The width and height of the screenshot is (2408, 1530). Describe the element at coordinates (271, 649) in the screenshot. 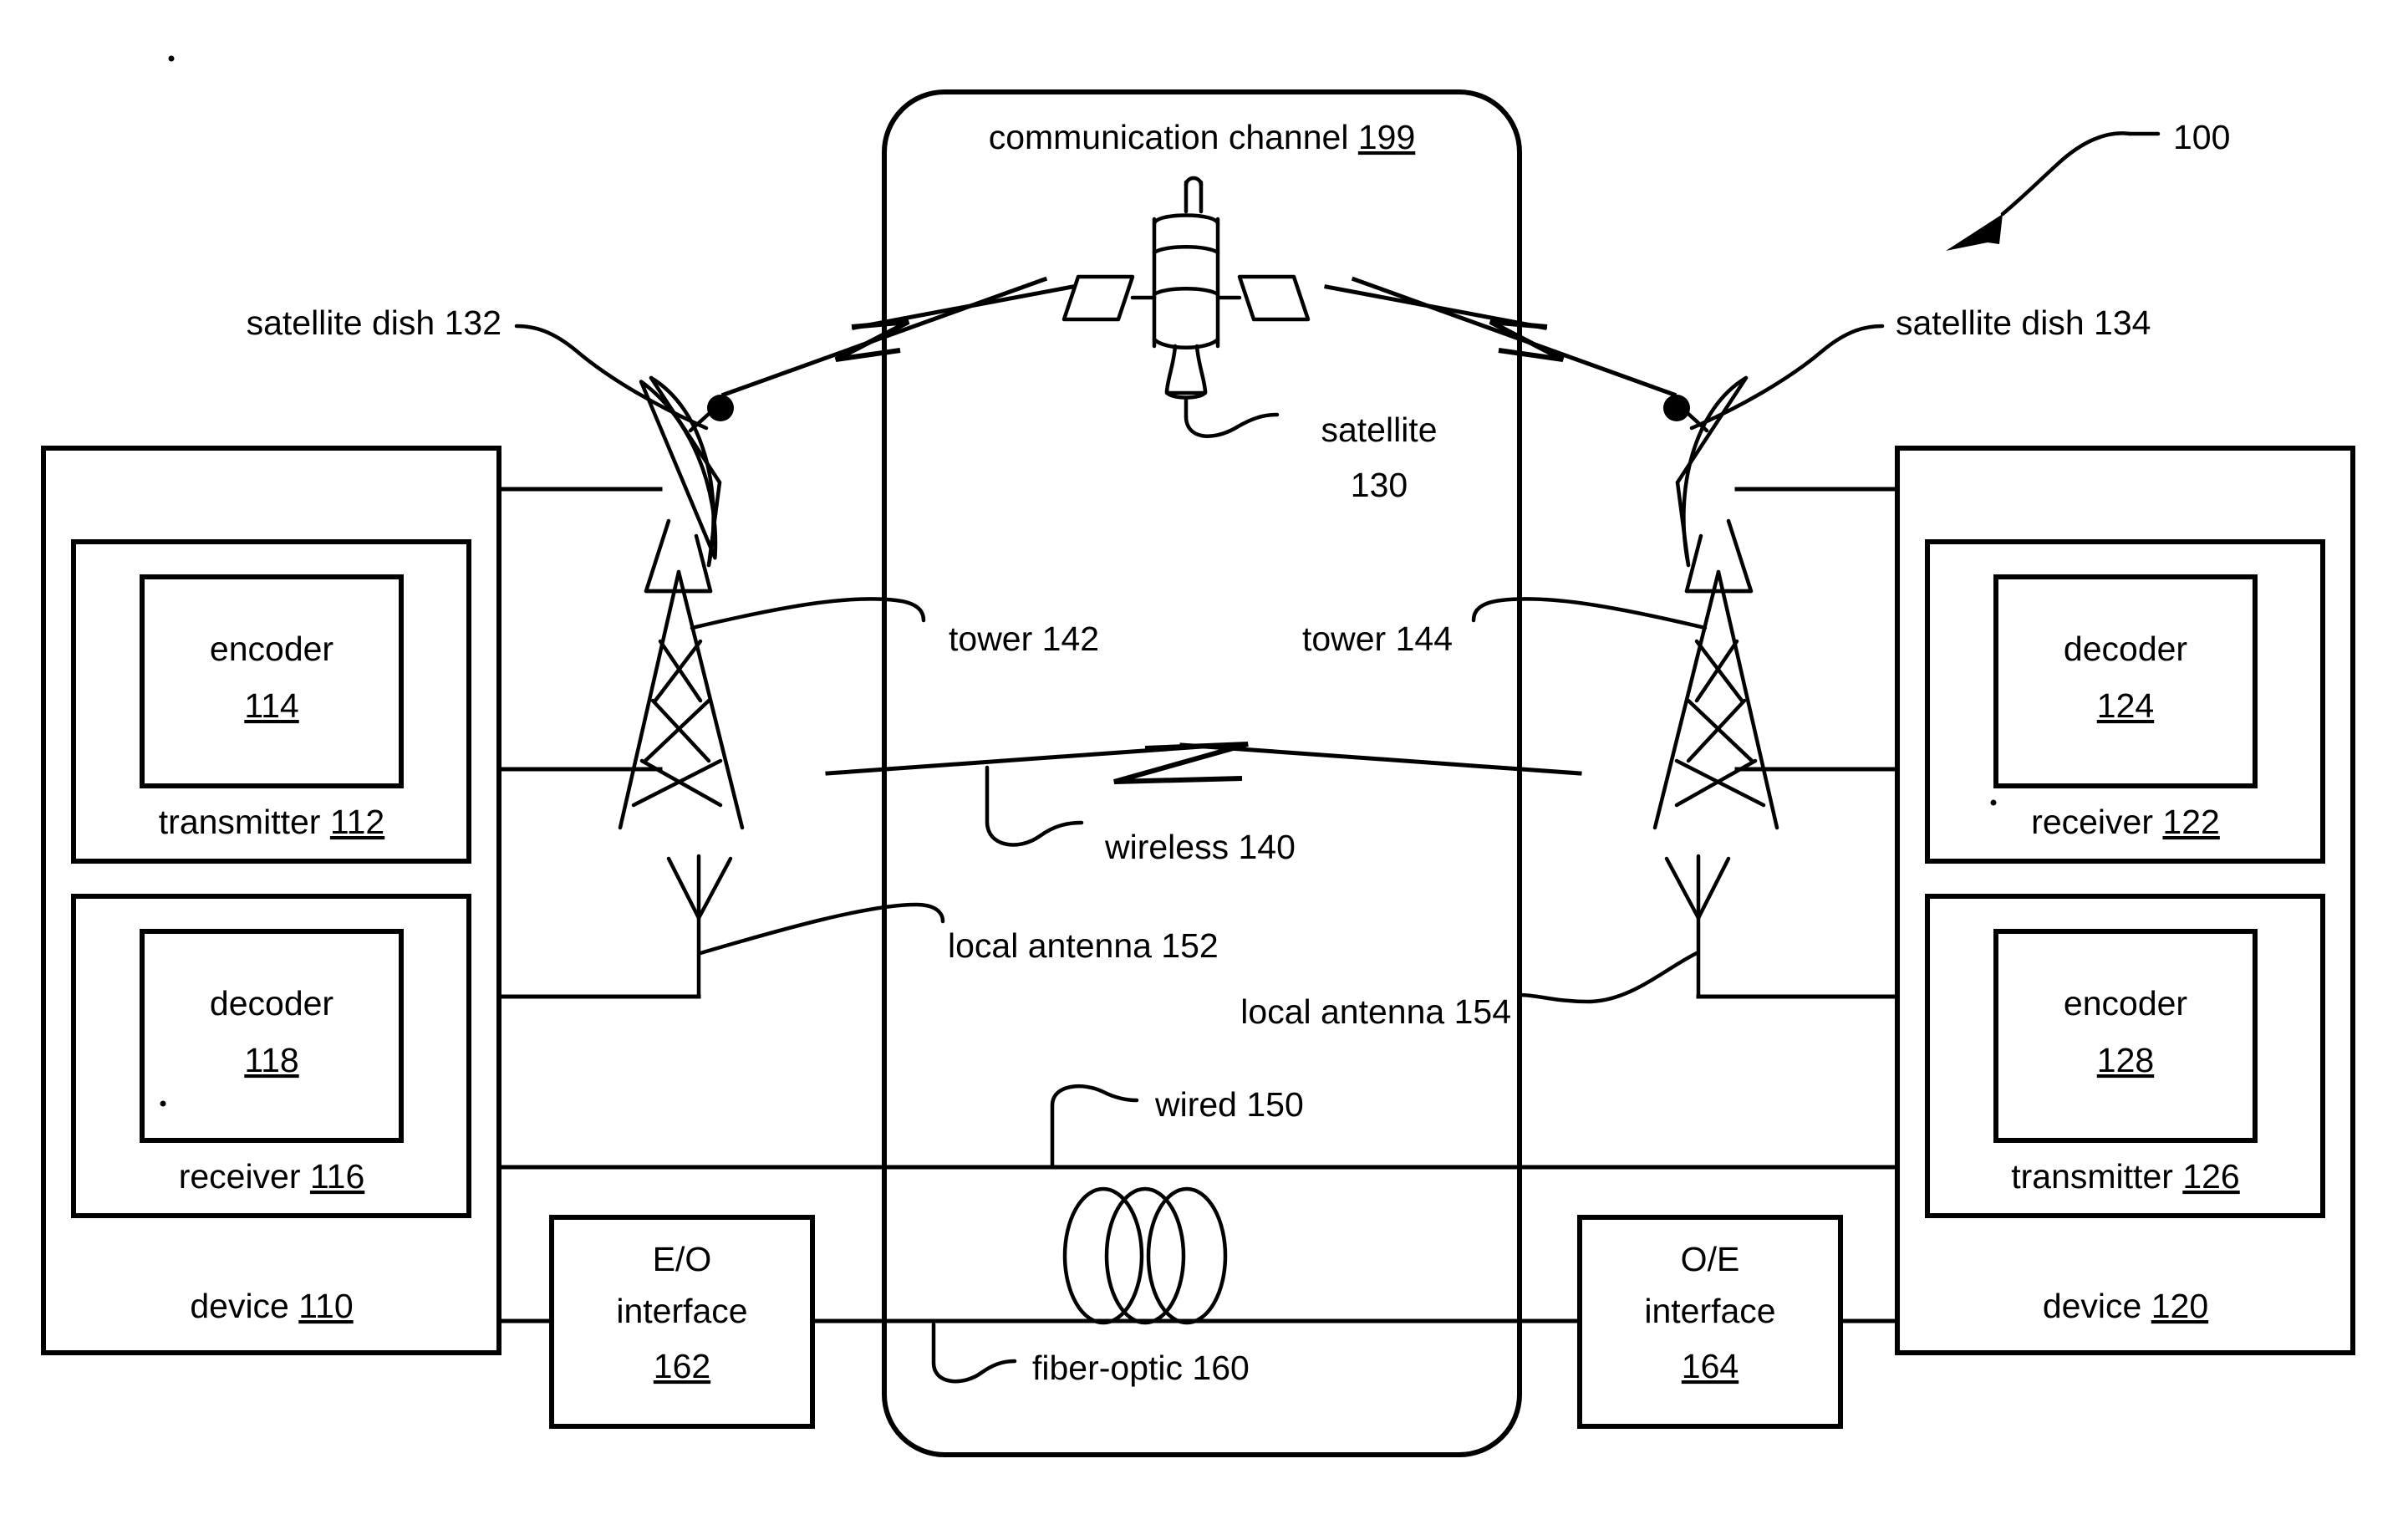

I see `encoder-114-label-line1: encoder` at that location.